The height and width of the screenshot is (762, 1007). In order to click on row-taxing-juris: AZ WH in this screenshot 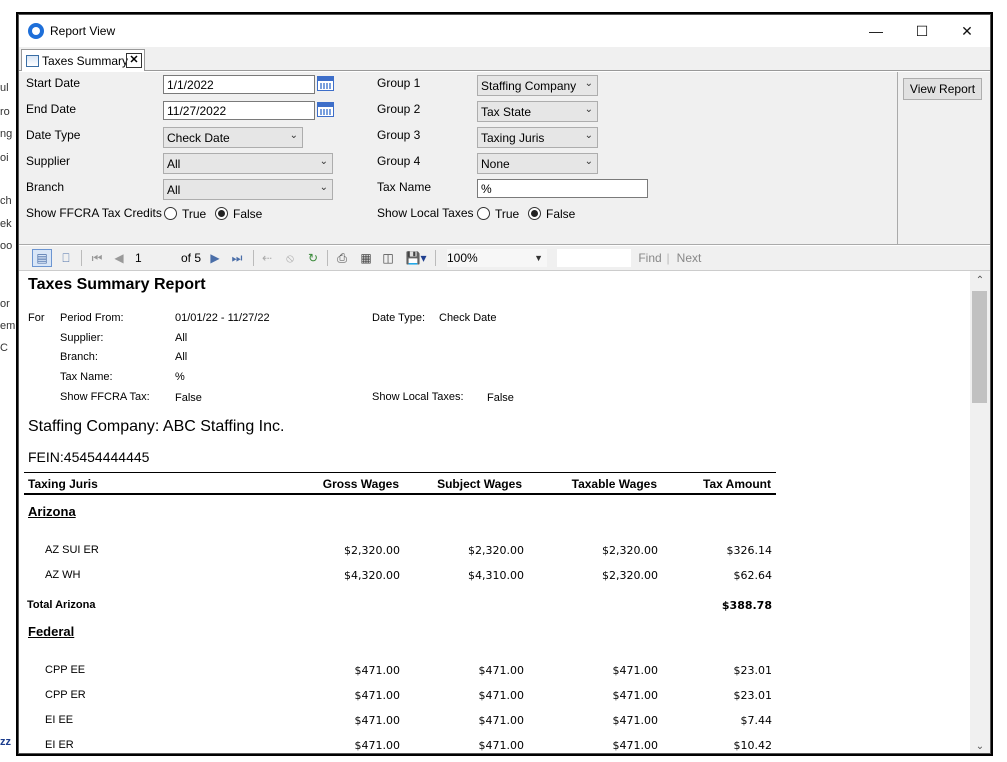, I will do `click(63, 575)`.